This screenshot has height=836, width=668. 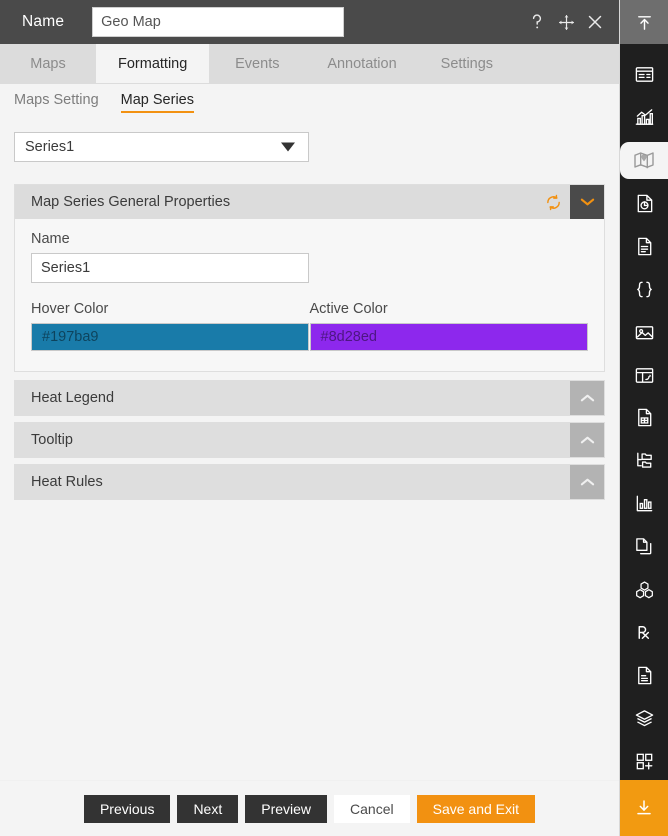 I want to click on sidebar-items, so click(x=644, y=412).